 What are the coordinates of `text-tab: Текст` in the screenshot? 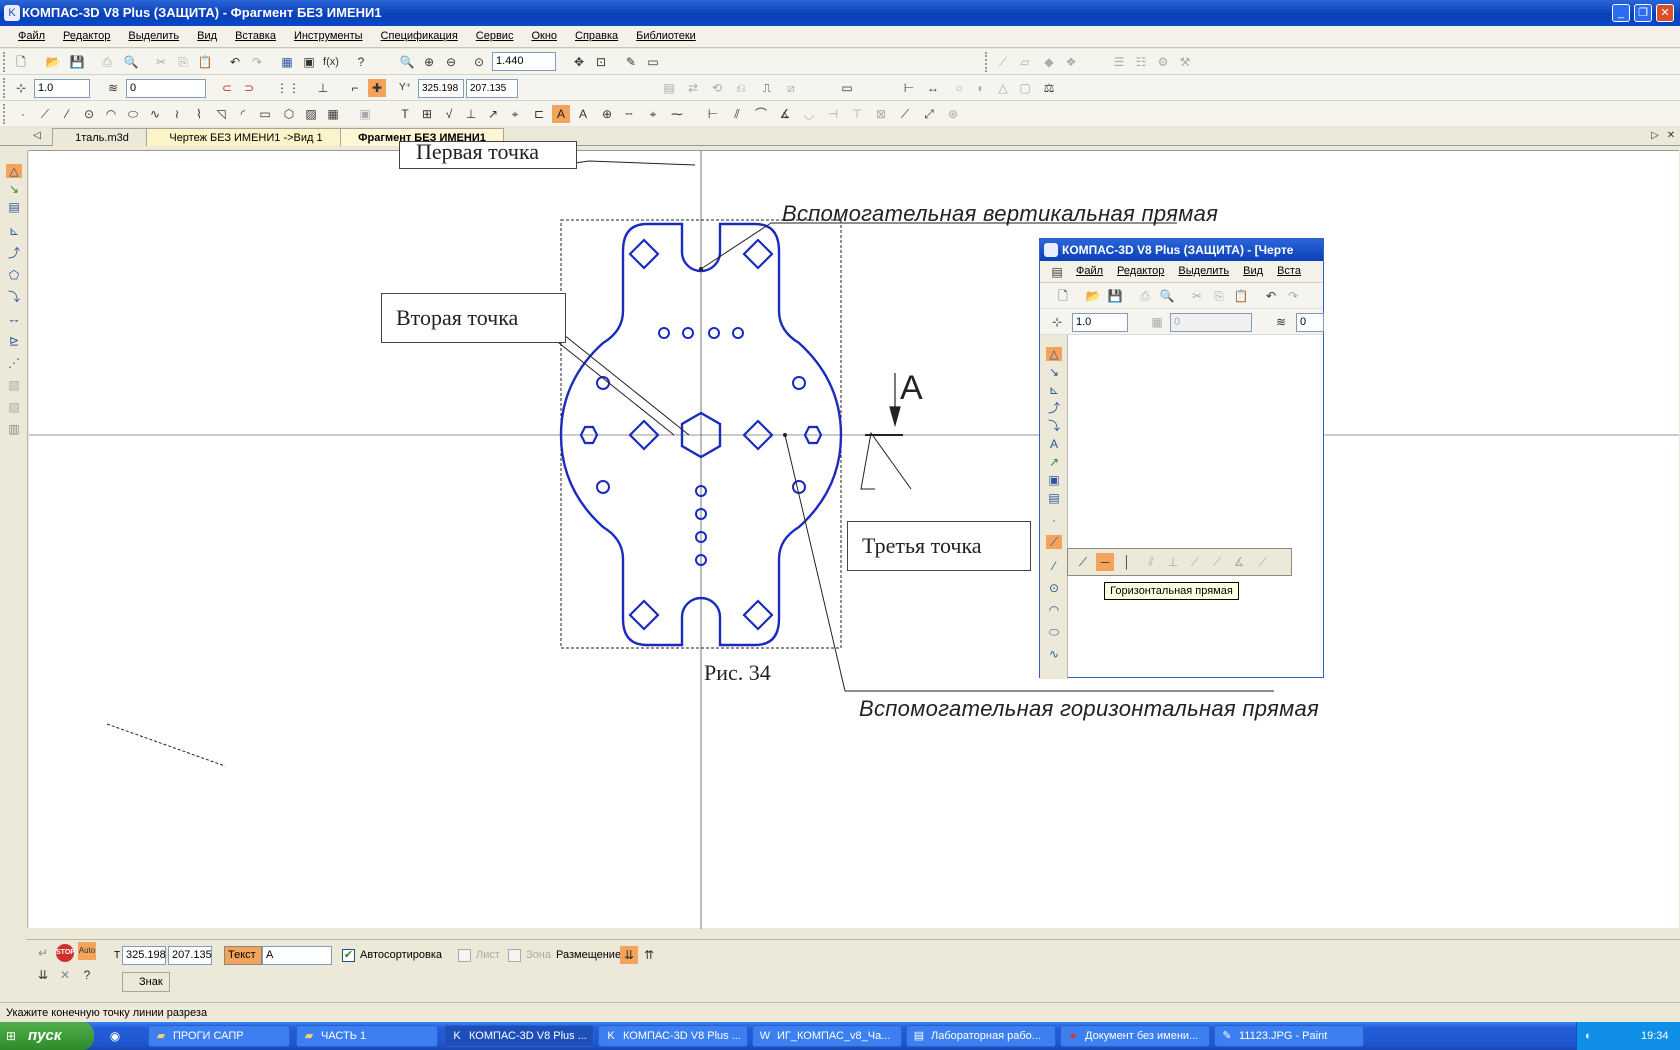 It's located at (243, 955).